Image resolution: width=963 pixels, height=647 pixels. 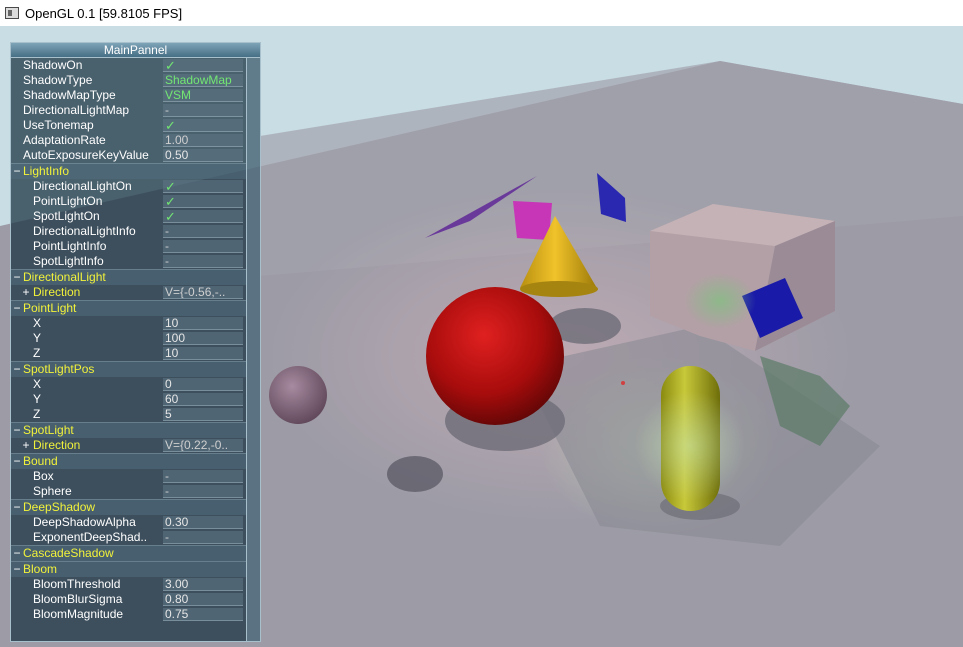 I want to click on property-row: Box -, so click(x=128, y=476).